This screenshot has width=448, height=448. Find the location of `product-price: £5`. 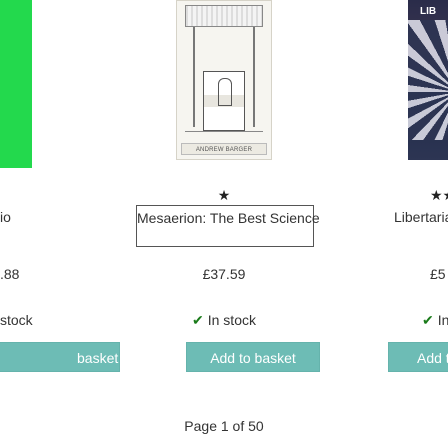

product-price: £5 is located at coordinates (438, 274).